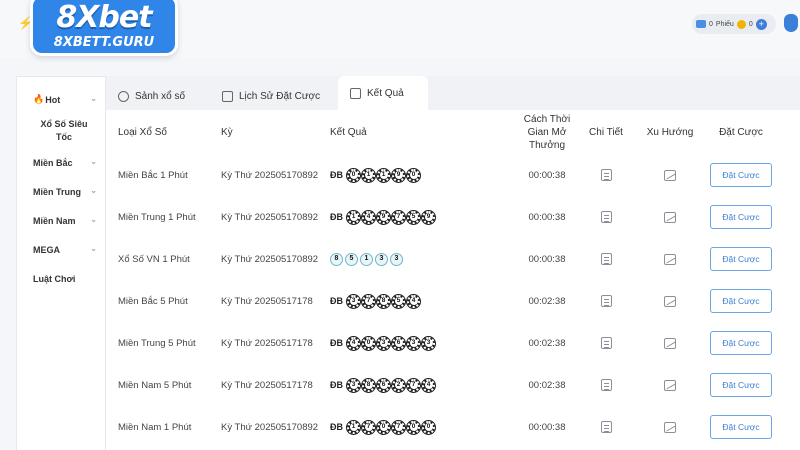 The image size is (800, 450). Describe the element at coordinates (155, 96) in the screenshot. I see `tab-lottery-lobby: Sảnh xổ số` at that location.